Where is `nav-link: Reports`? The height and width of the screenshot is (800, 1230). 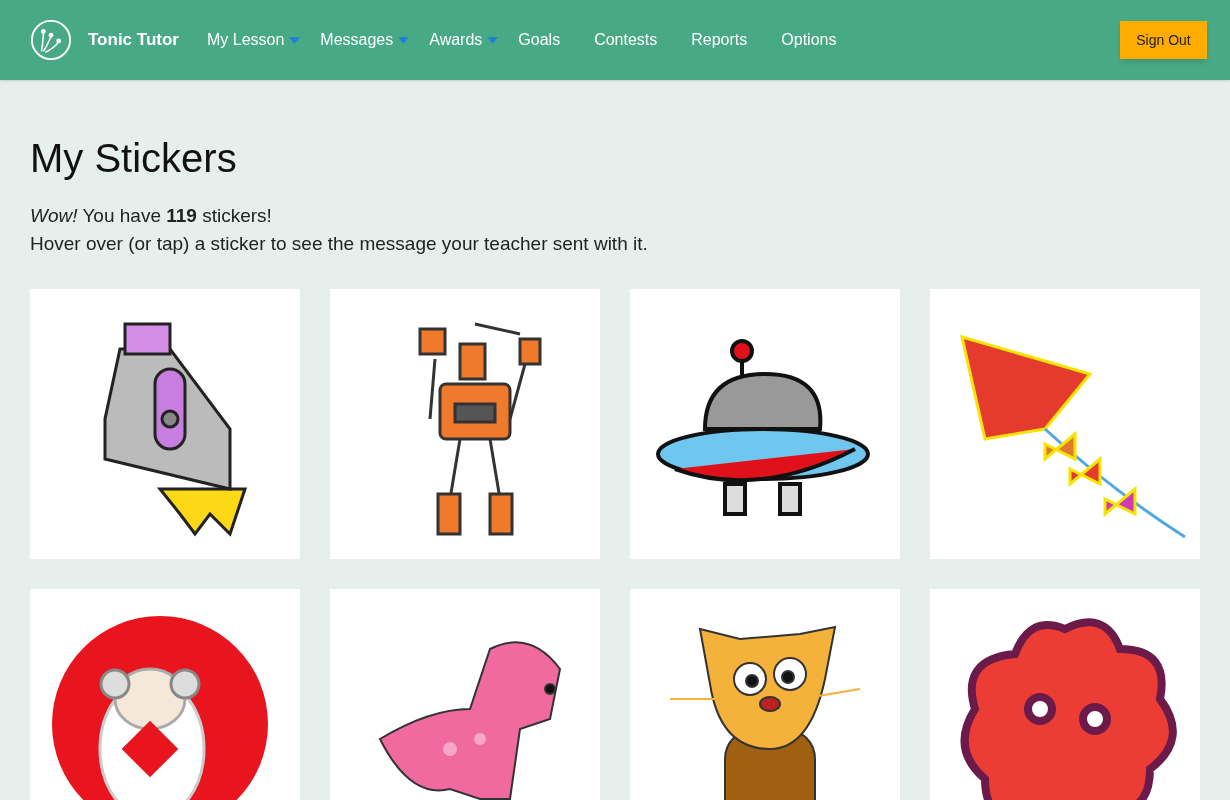
nav-link: Reports is located at coordinates (719, 40).